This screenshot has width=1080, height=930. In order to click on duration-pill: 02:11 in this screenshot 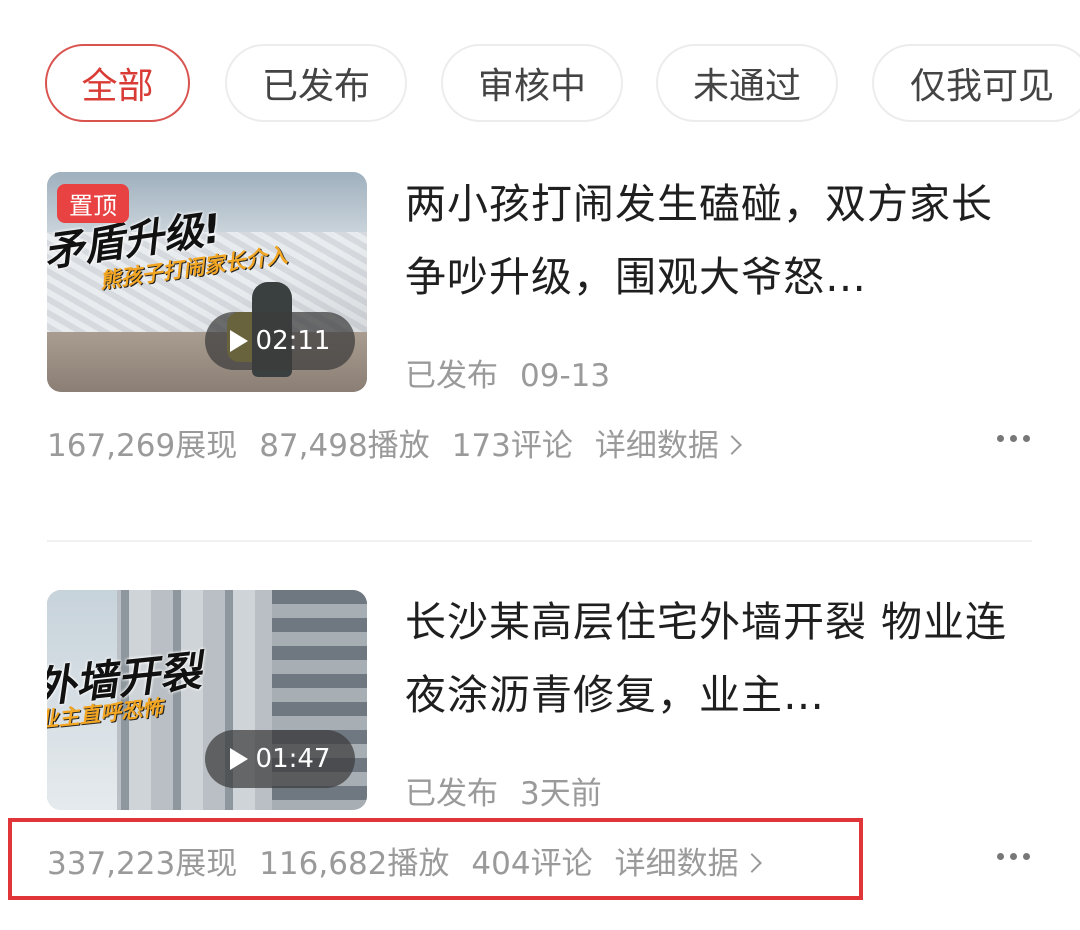, I will do `click(280, 341)`.